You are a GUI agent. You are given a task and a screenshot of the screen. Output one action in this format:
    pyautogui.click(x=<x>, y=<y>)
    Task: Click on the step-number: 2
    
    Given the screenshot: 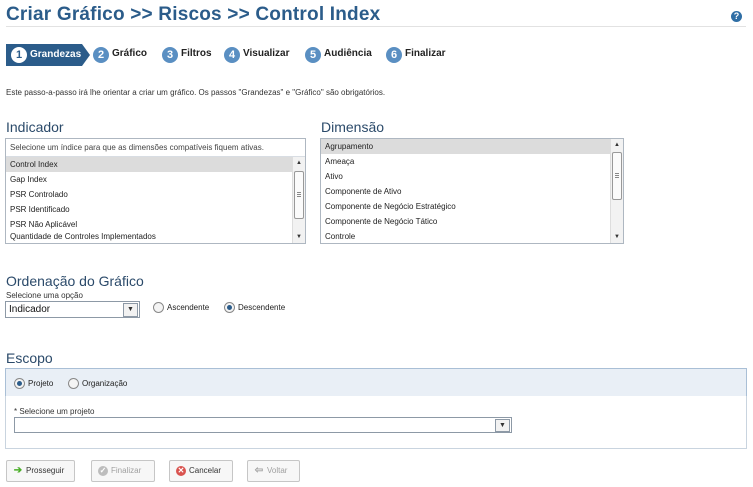 What is the action you would take?
    pyautogui.click(x=101, y=55)
    